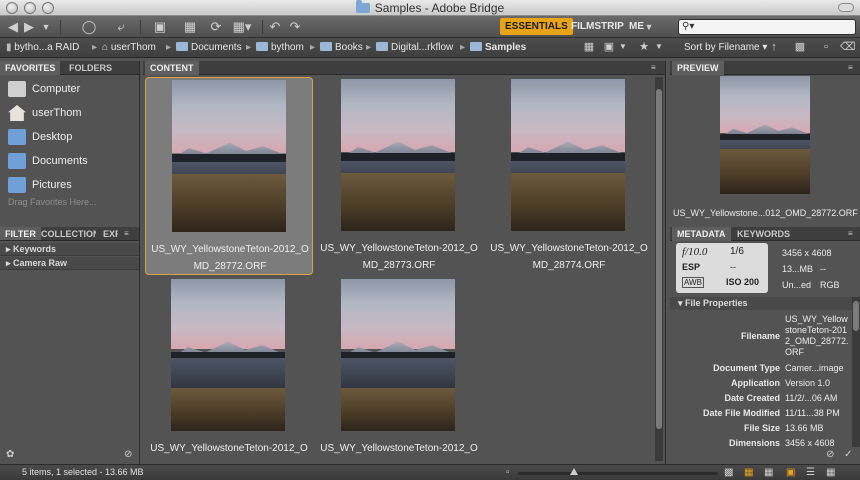 The image size is (860, 480). I want to click on go-parent-folder-icon: ◯, so click(89, 27).